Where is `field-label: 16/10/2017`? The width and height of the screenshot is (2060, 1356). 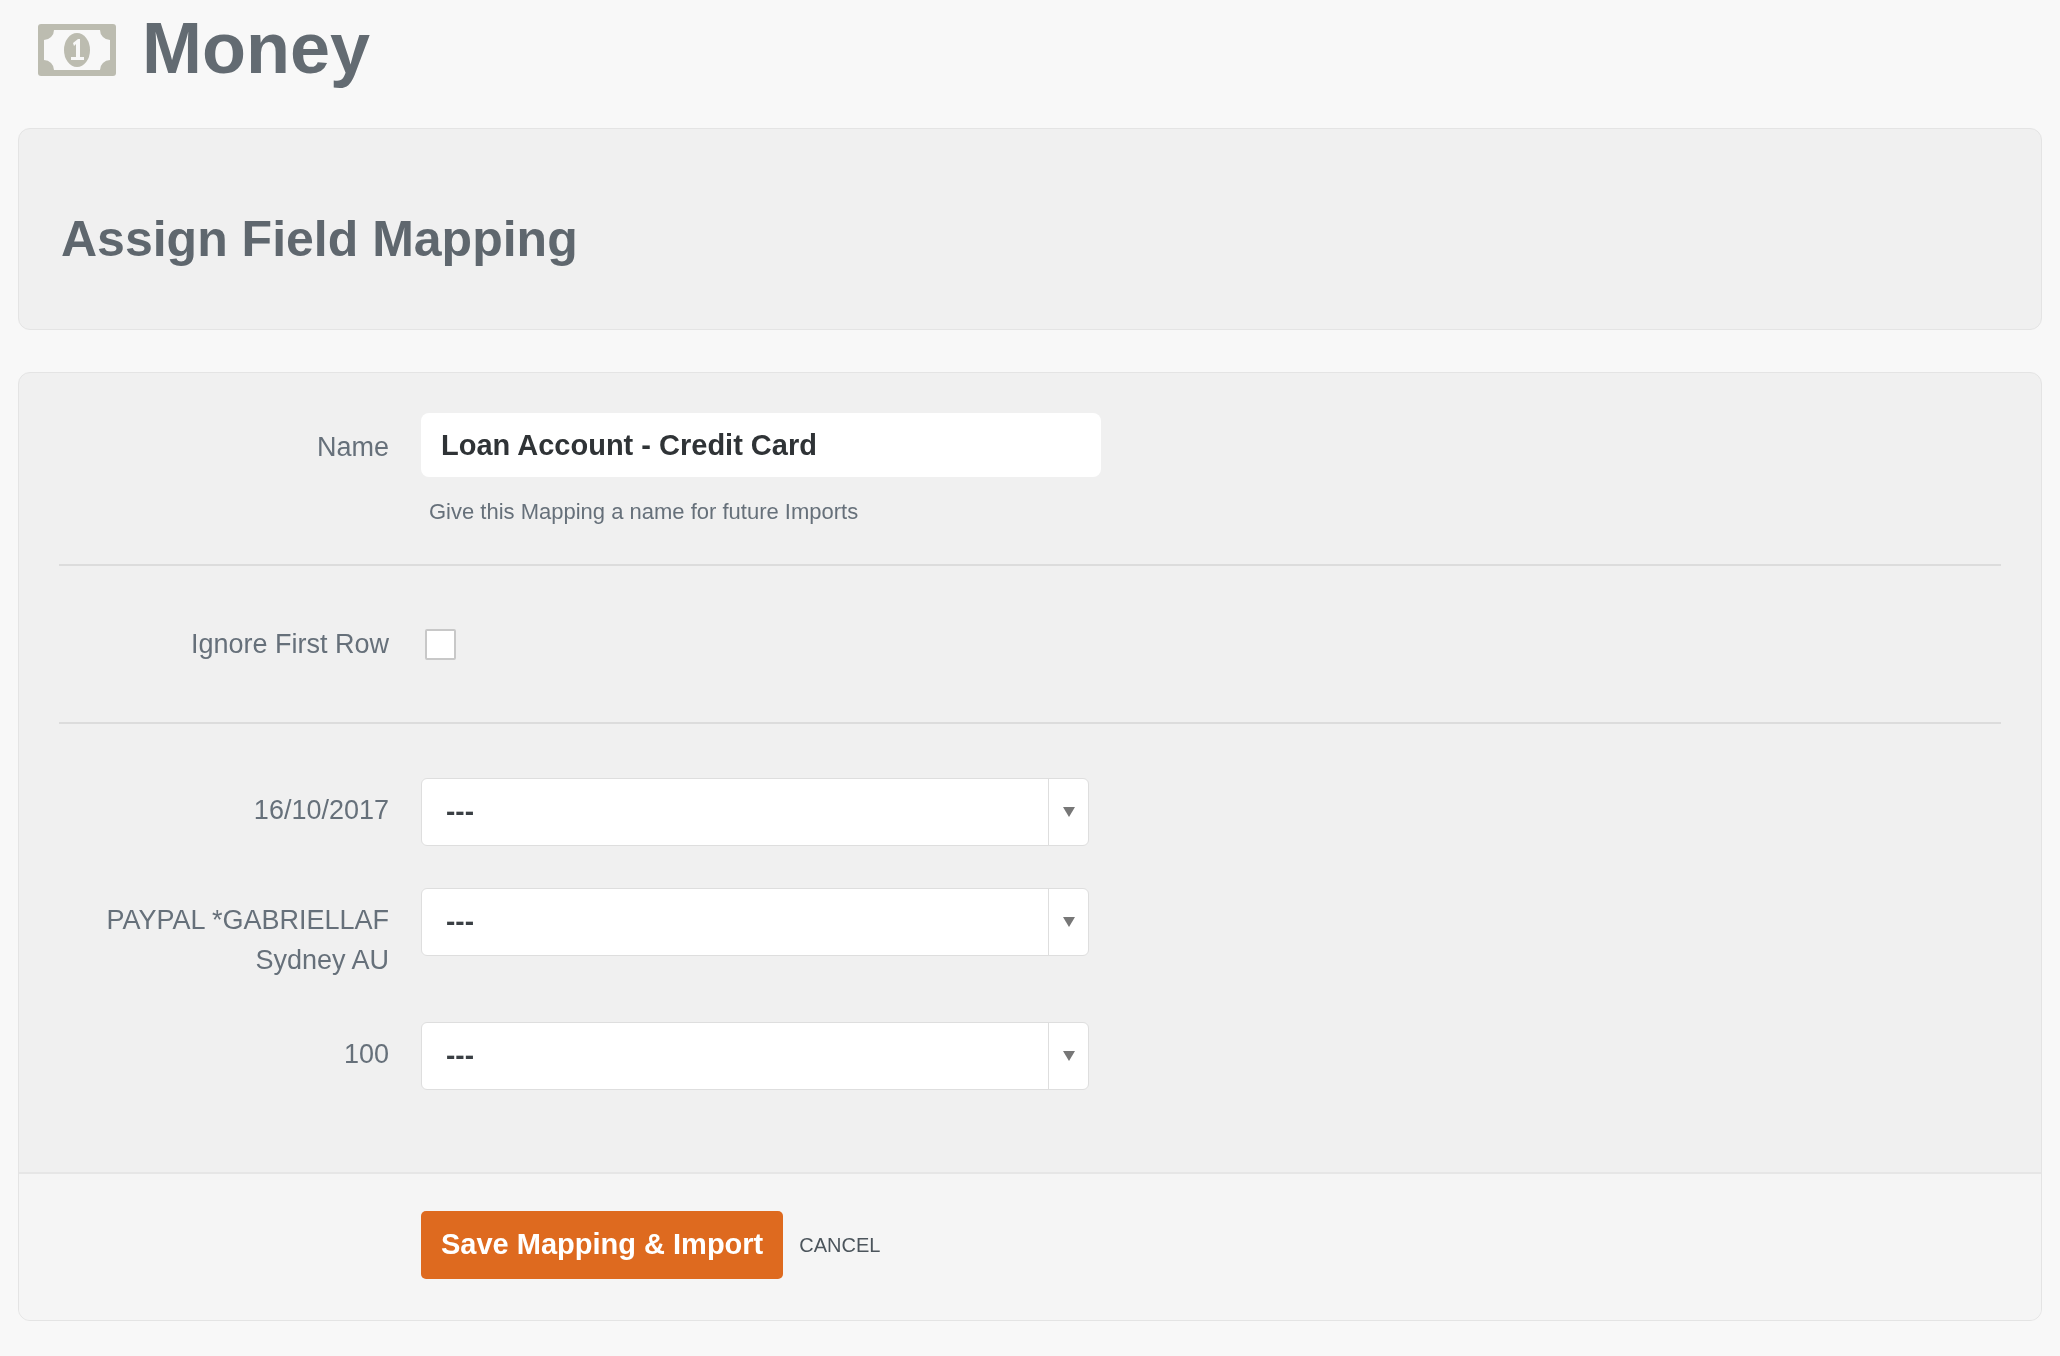 field-label: 16/10/2017 is located at coordinates (321, 810).